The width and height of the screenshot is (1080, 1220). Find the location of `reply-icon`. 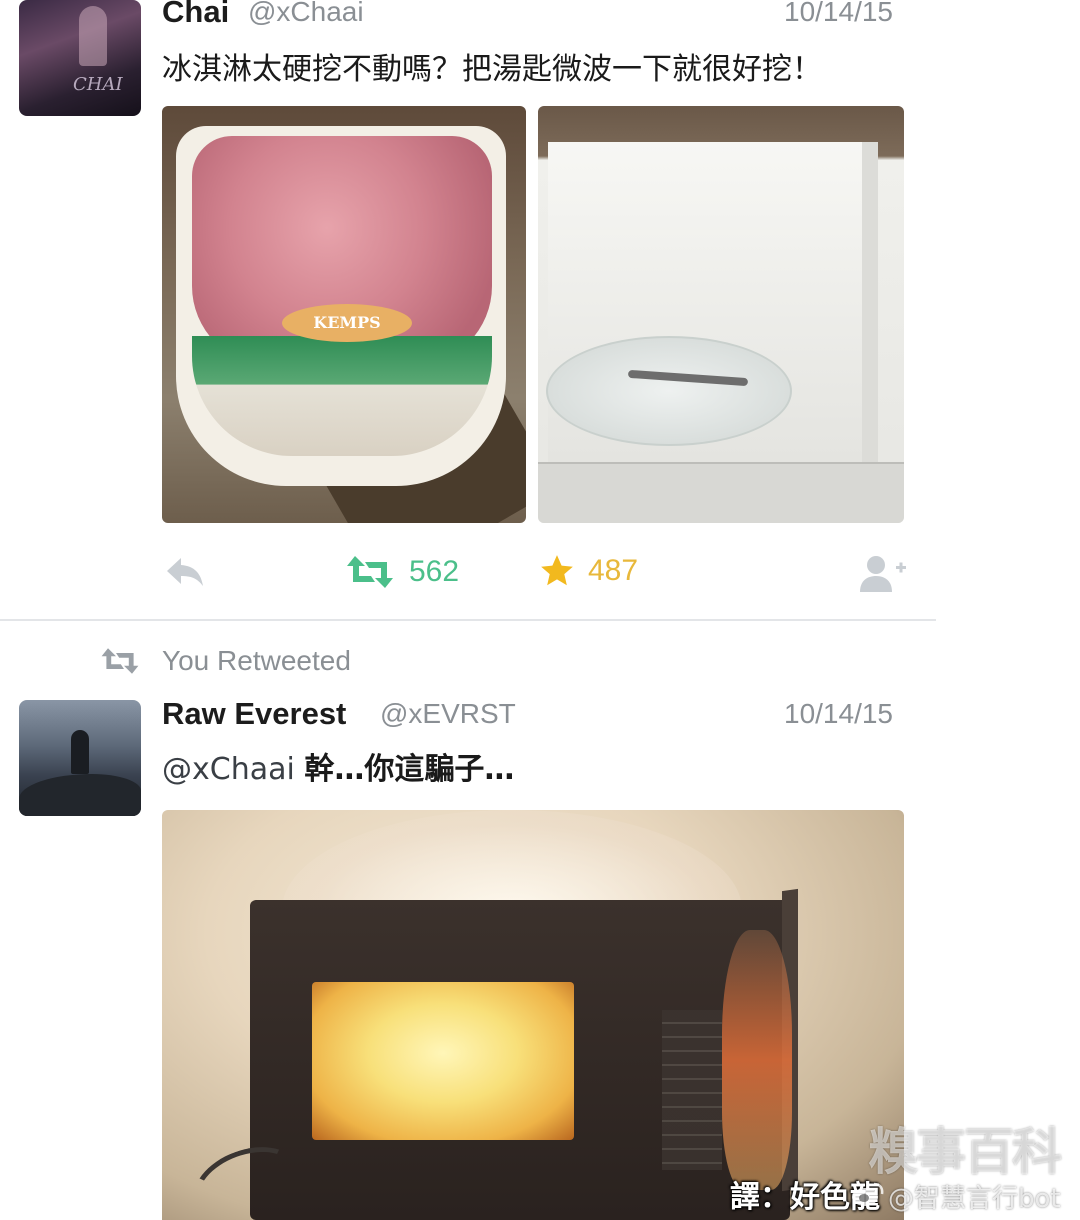

reply-icon is located at coordinates (185, 572).